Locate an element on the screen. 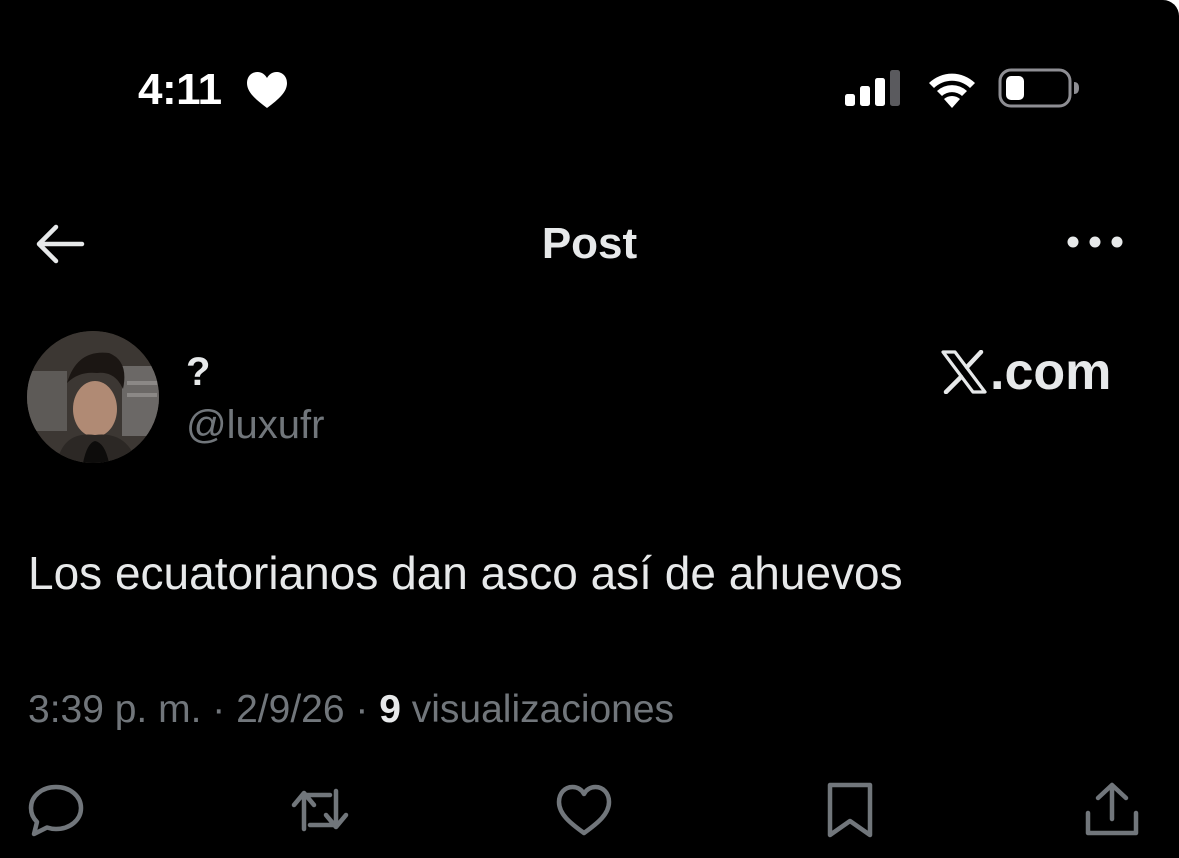  battery-icon is located at coordinates (1038, 88).